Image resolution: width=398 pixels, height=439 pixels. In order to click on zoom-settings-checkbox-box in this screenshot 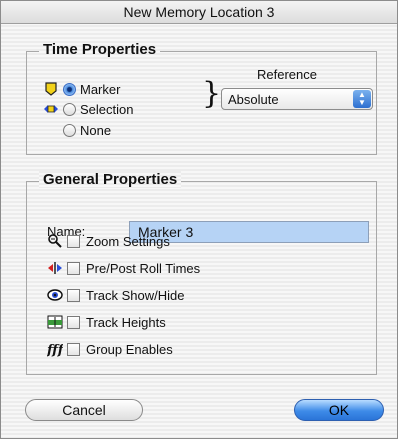, I will do `click(73, 241)`.